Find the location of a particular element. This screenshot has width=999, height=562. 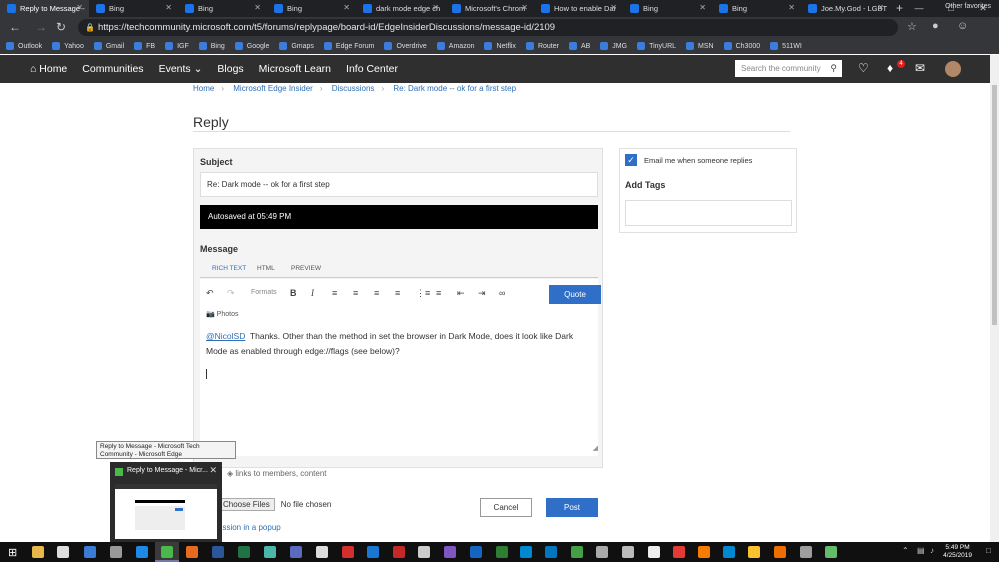

edge-icon is located at coordinates (142, 552).